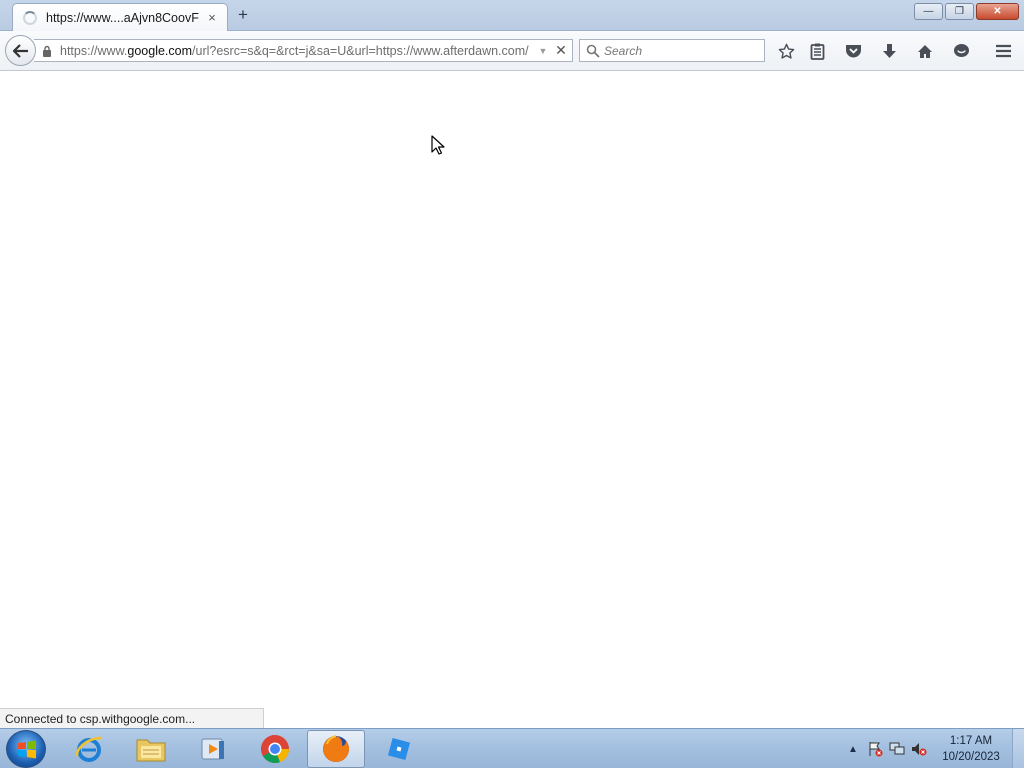  I want to click on clock-time: 1:17 AM, so click(971, 741).